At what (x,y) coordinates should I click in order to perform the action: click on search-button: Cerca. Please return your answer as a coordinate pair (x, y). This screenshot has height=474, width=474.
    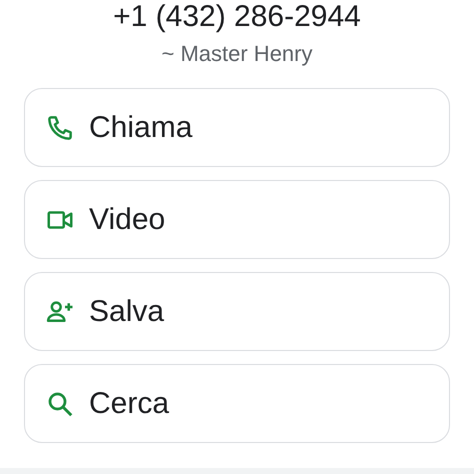
    Looking at the image, I should click on (237, 403).